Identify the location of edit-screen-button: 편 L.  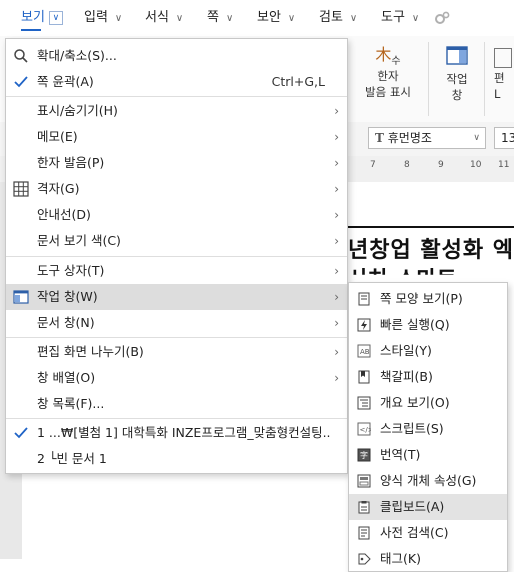
(504, 72).